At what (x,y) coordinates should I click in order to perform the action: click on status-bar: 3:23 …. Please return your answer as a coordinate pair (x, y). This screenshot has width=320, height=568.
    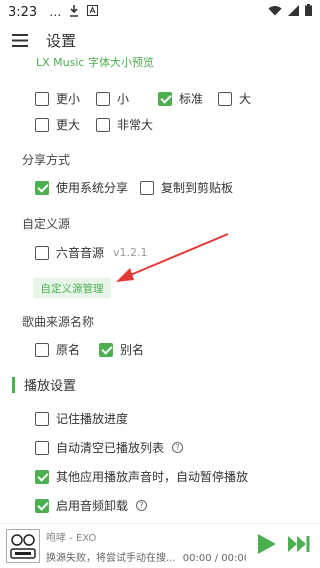
    Looking at the image, I should click on (160, 12).